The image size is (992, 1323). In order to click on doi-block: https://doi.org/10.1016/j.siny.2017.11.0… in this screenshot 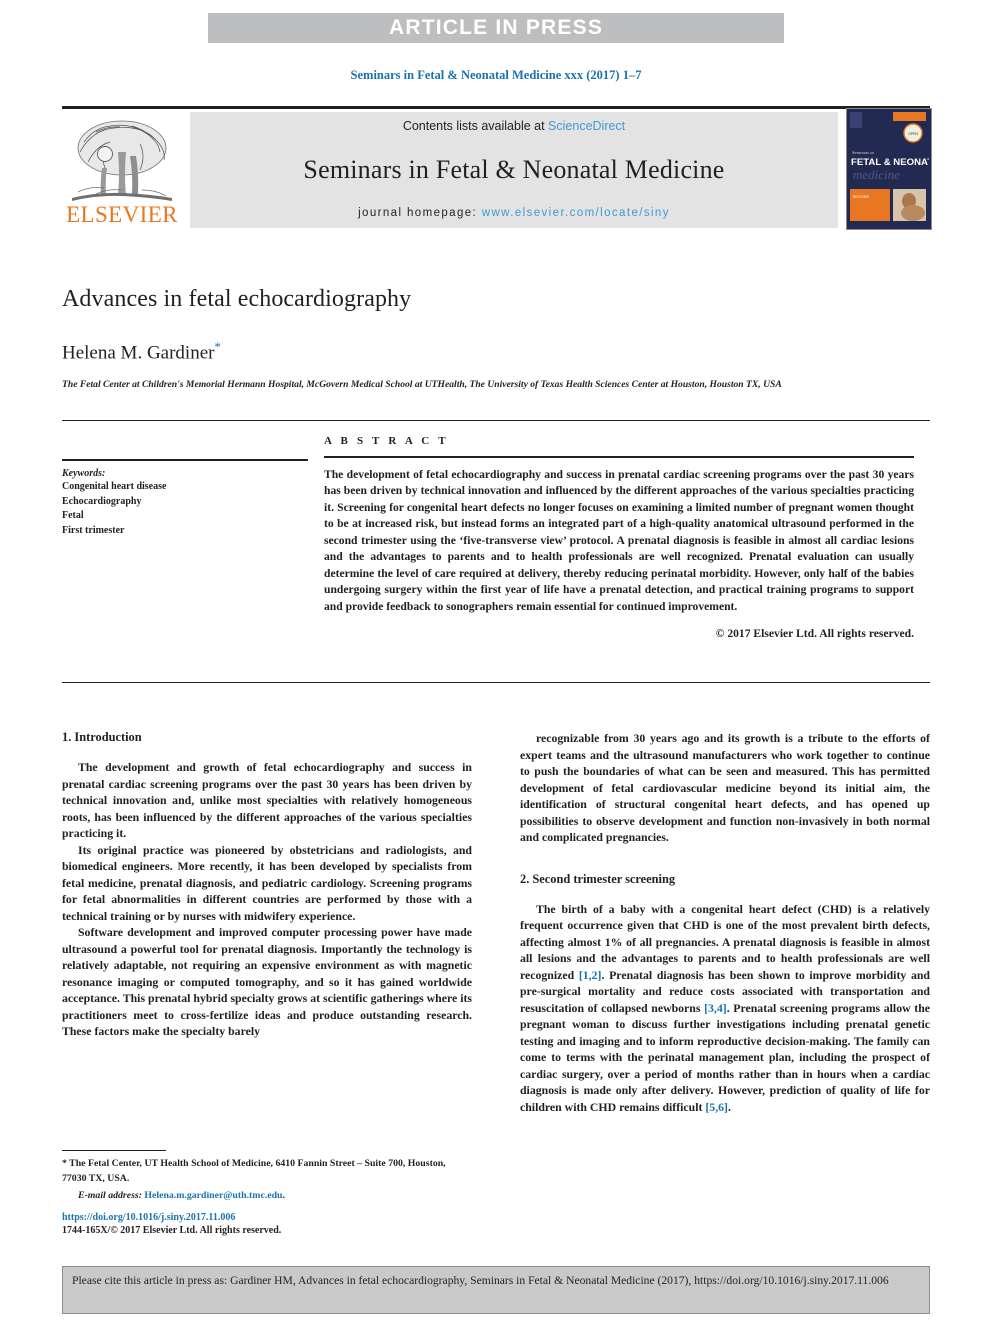, I will do `click(267, 1224)`.